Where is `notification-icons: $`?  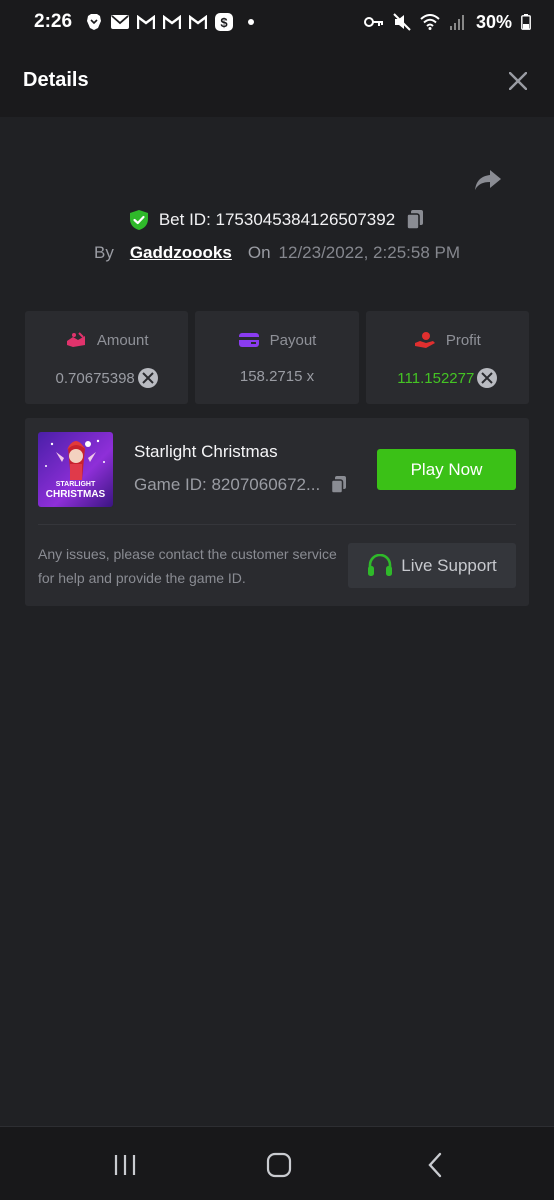 notification-icons: $ is located at coordinates (169, 22).